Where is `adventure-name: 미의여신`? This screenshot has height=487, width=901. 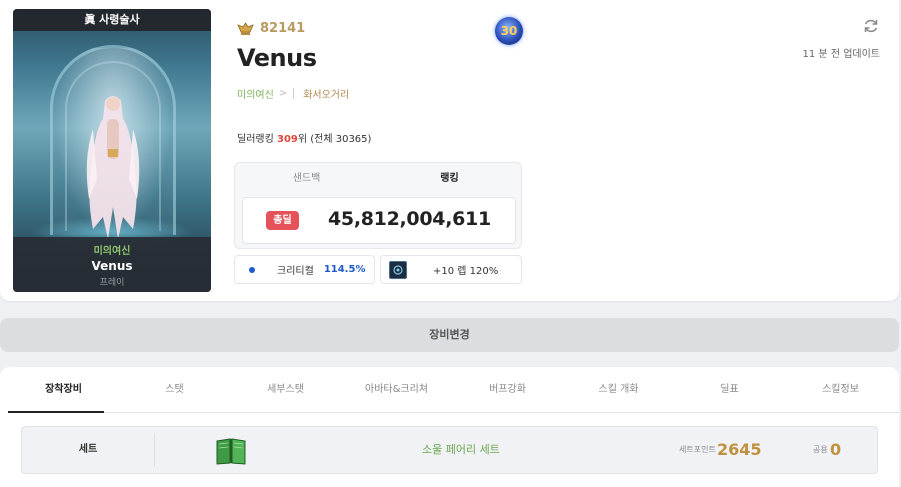 adventure-name: 미의여신 is located at coordinates (112, 251).